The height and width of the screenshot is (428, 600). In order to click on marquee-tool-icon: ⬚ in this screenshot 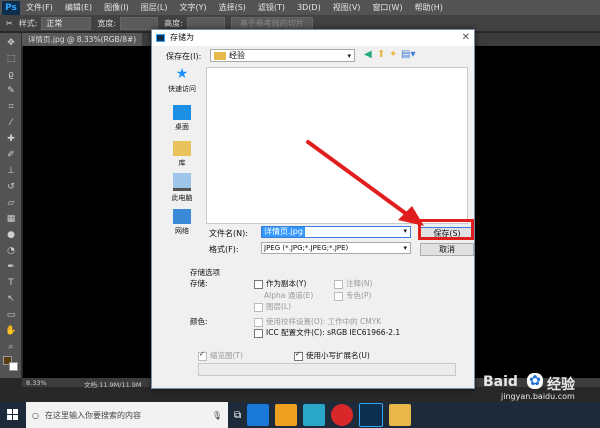, I will do `click(11, 59)`.